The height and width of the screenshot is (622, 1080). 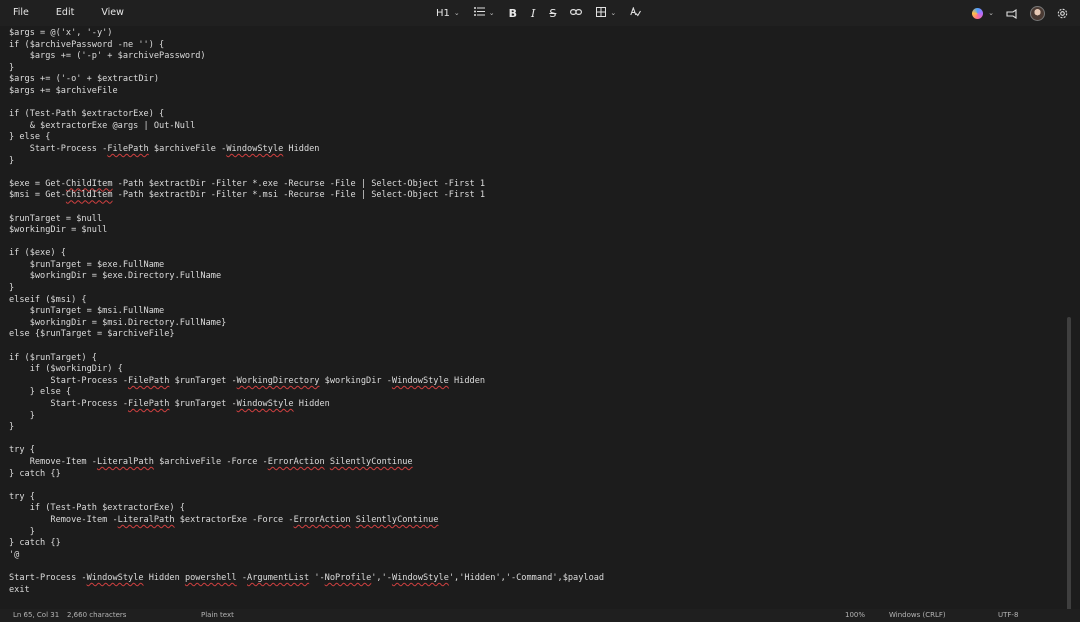 I want to click on list-dropdown: ⌄, so click(x=484, y=13).